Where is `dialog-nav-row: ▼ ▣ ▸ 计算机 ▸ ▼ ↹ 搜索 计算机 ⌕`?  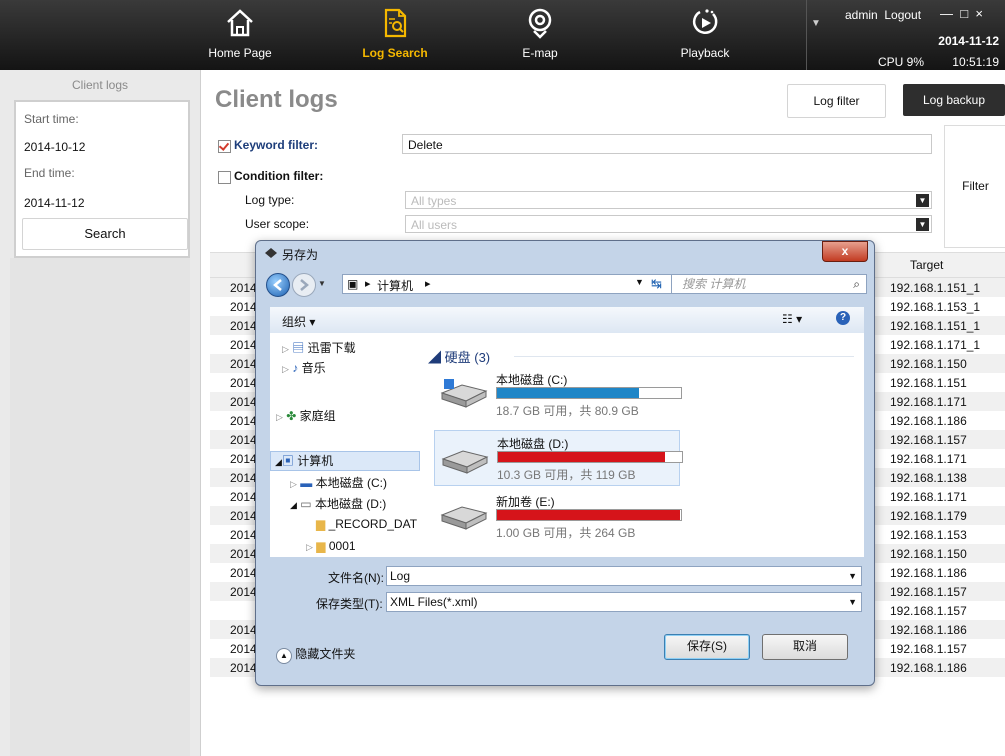 dialog-nav-row: ▼ ▣ ▸ 计算机 ▸ ▼ ↹ 搜索 计算机 ⌕ is located at coordinates (565, 284).